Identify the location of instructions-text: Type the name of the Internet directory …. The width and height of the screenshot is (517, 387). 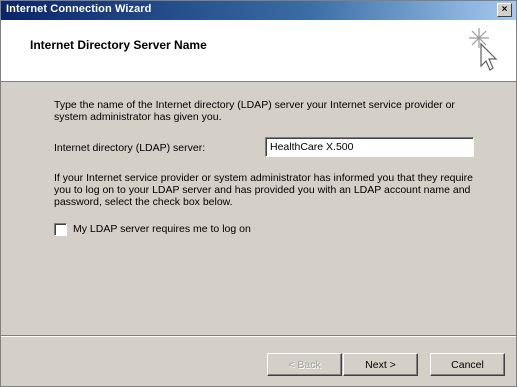
(254, 111).